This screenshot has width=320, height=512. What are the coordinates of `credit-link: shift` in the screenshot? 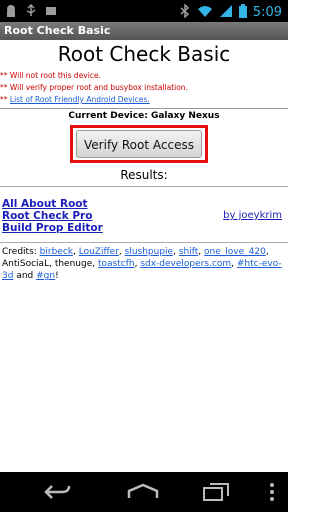 It's located at (188, 252).